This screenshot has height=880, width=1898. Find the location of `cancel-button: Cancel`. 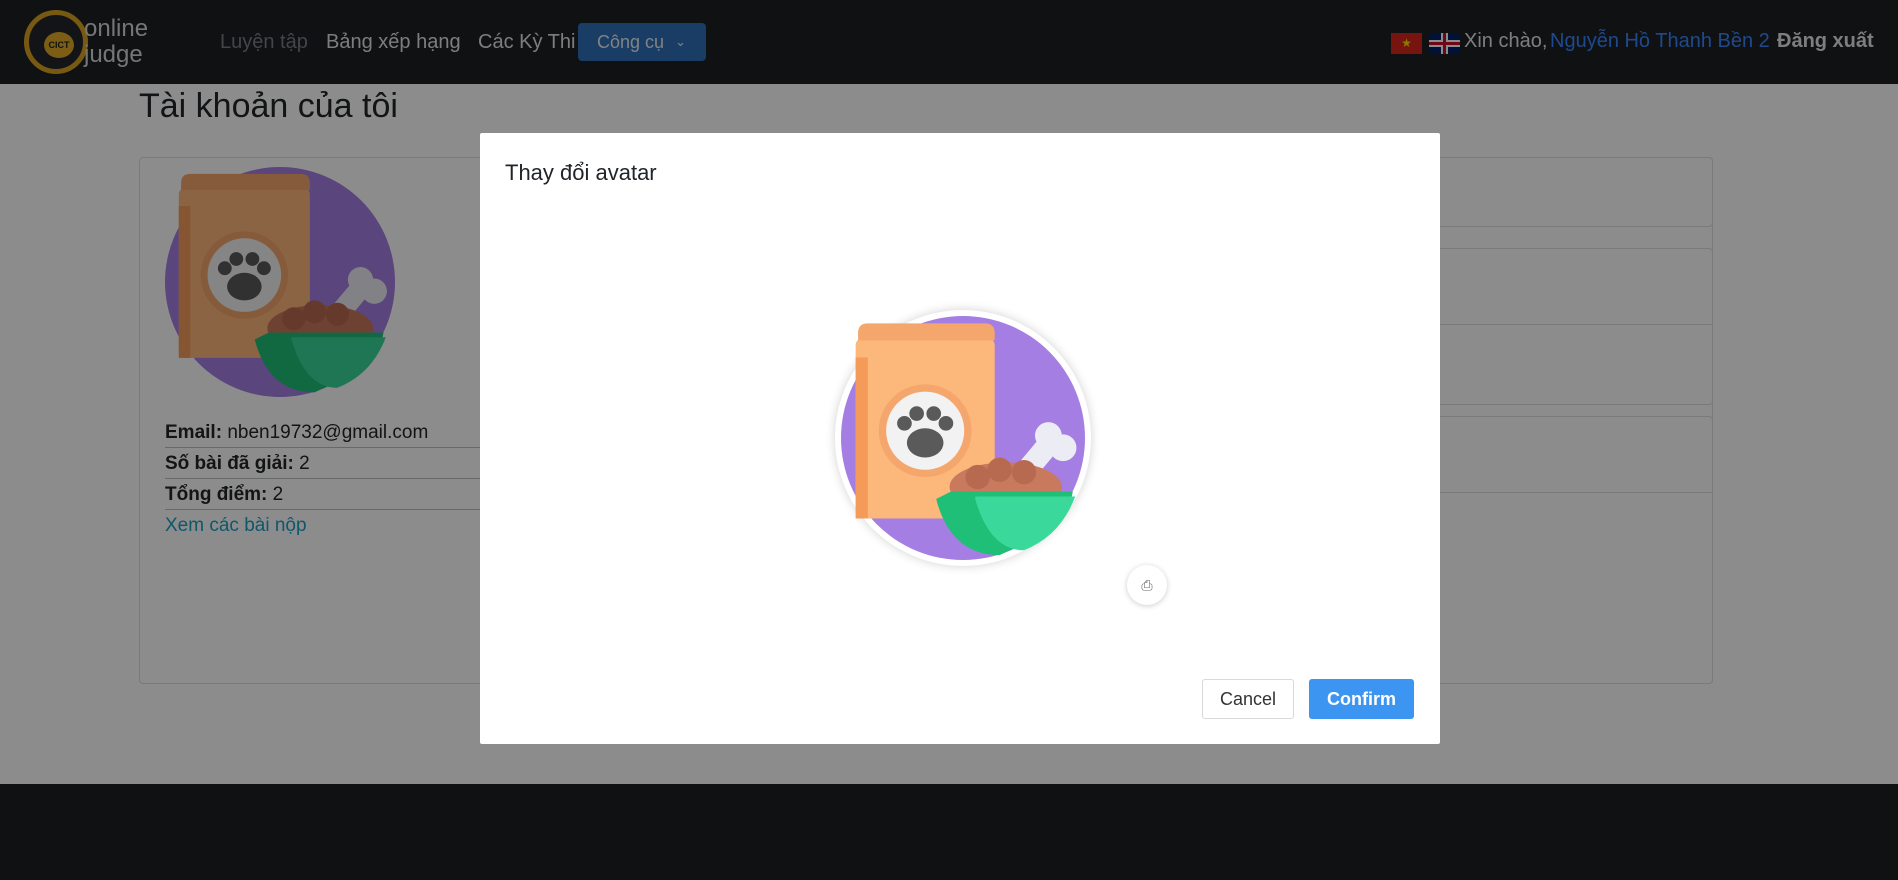

cancel-button: Cancel is located at coordinates (1248, 699).